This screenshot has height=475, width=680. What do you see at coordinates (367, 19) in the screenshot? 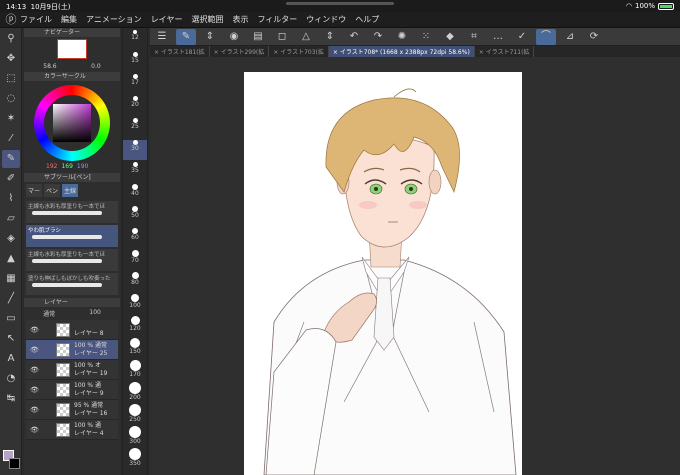
I see `menu-item: ヘルプ` at bounding box center [367, 19].